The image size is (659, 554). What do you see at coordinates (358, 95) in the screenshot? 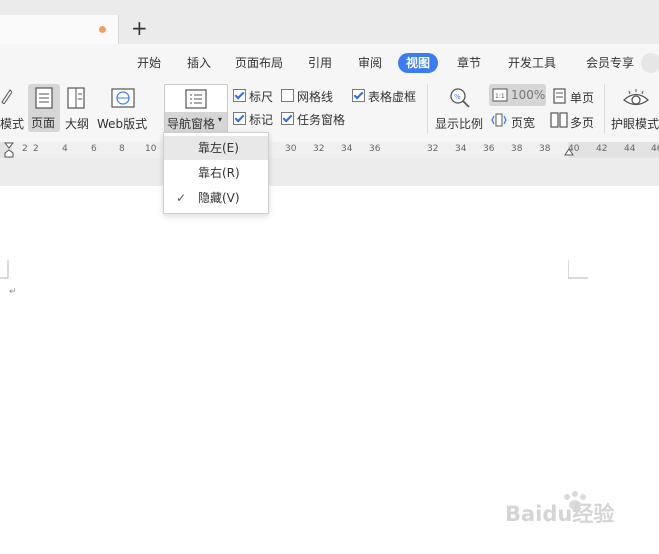
I see `table-virtual-check-icon` at bounding box center [358, 95].